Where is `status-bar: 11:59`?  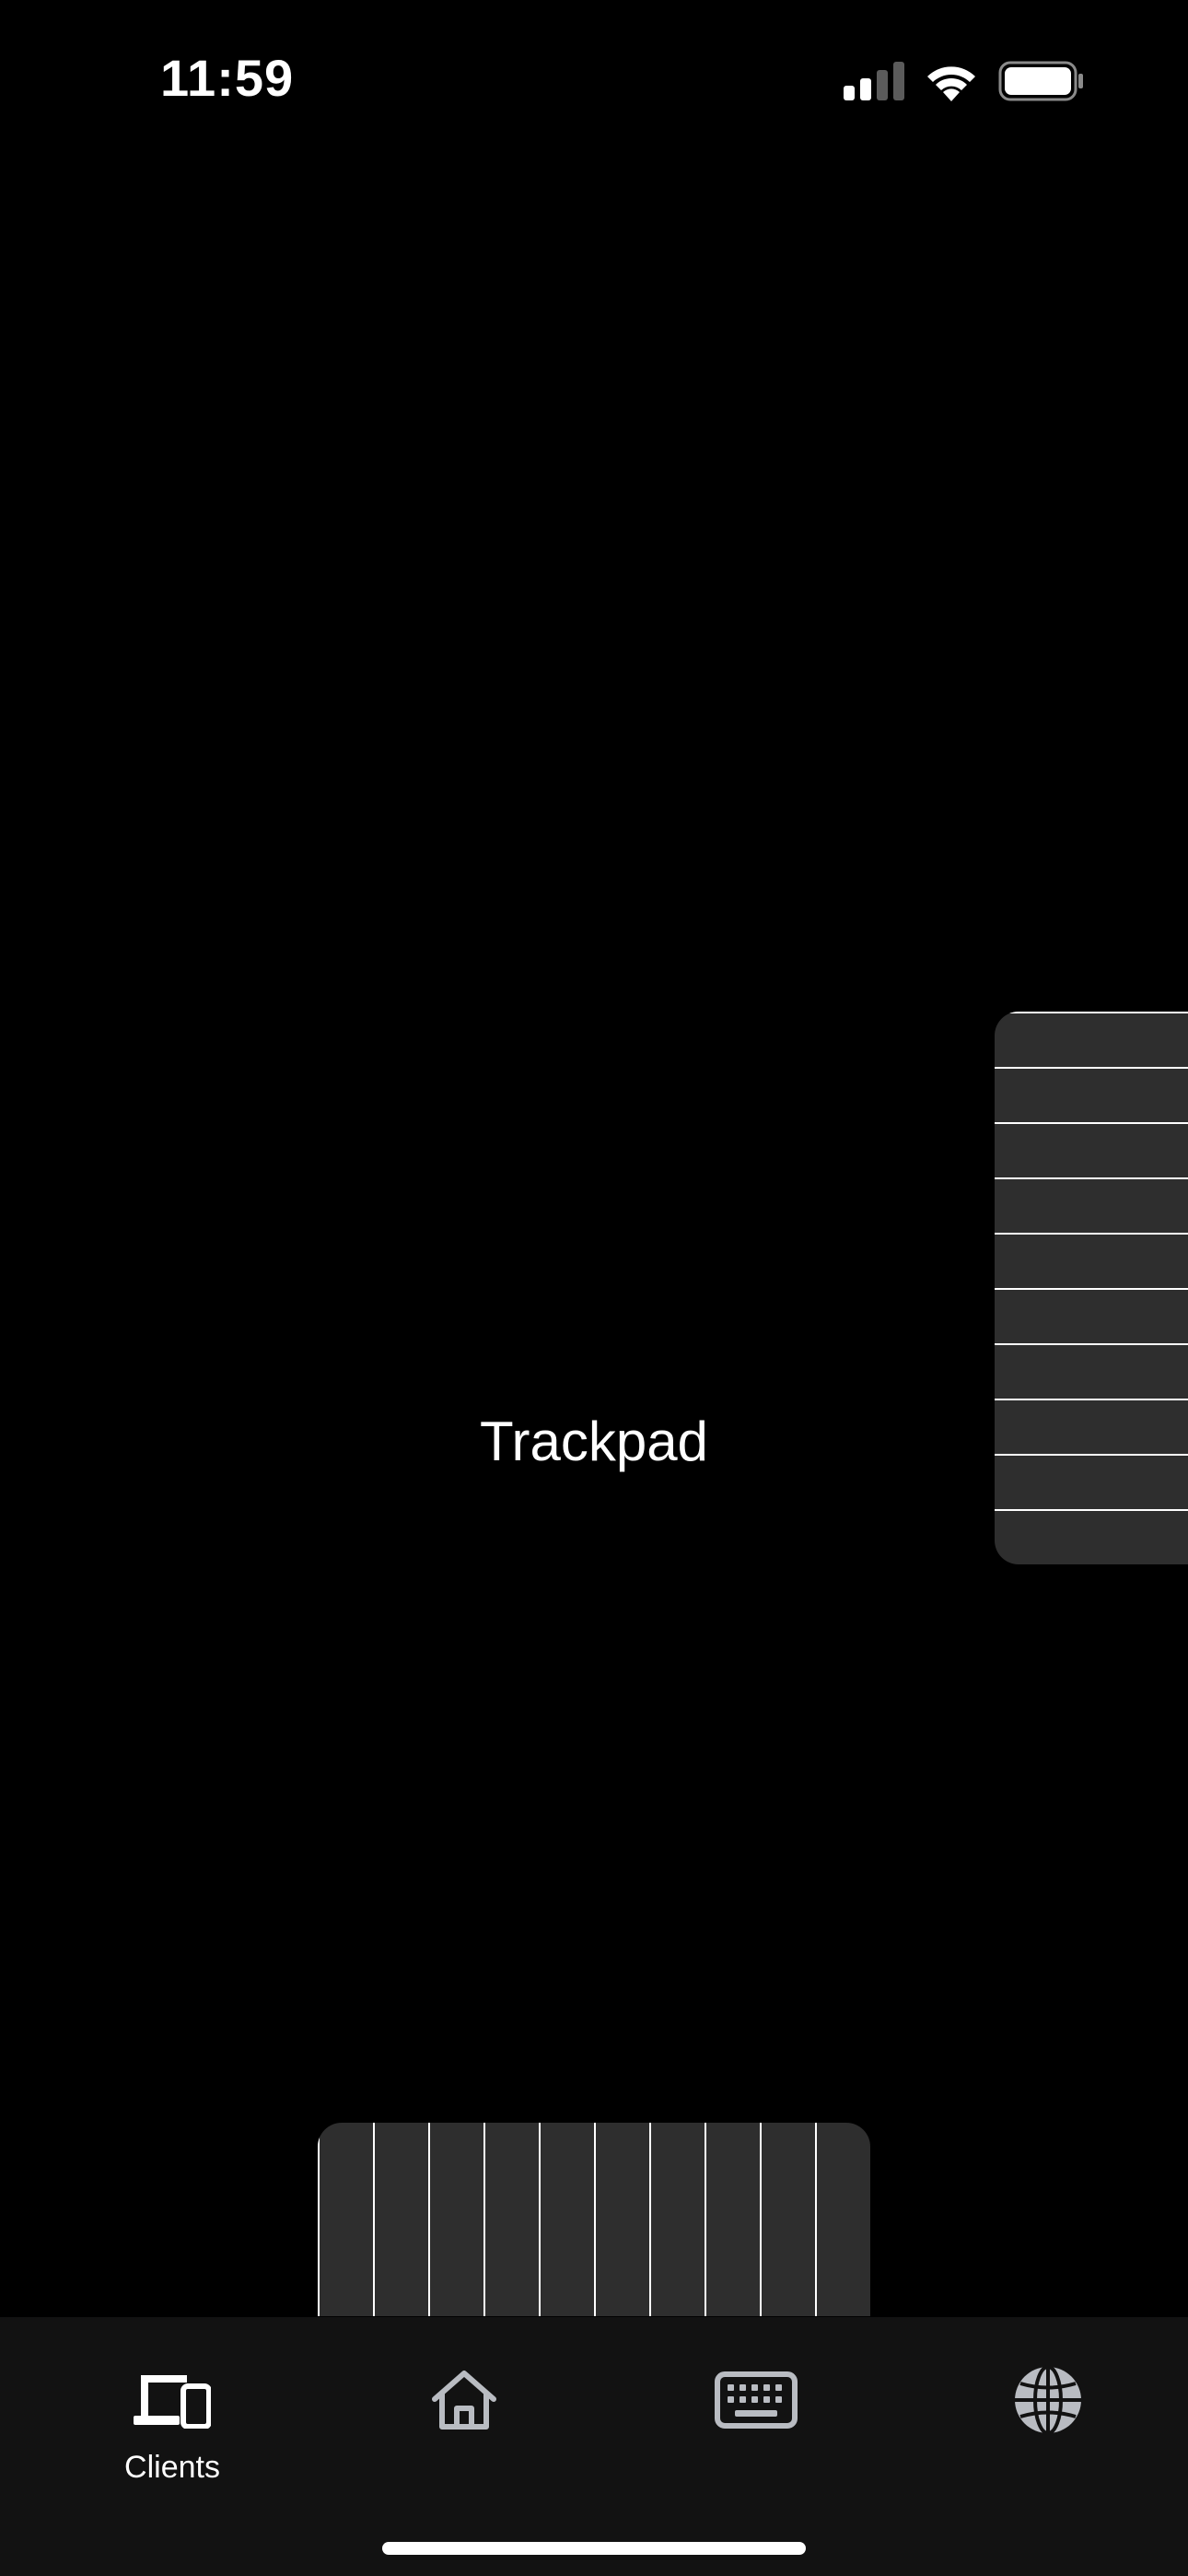
status-bar: 11:59 is located at coordinates (594, 78).